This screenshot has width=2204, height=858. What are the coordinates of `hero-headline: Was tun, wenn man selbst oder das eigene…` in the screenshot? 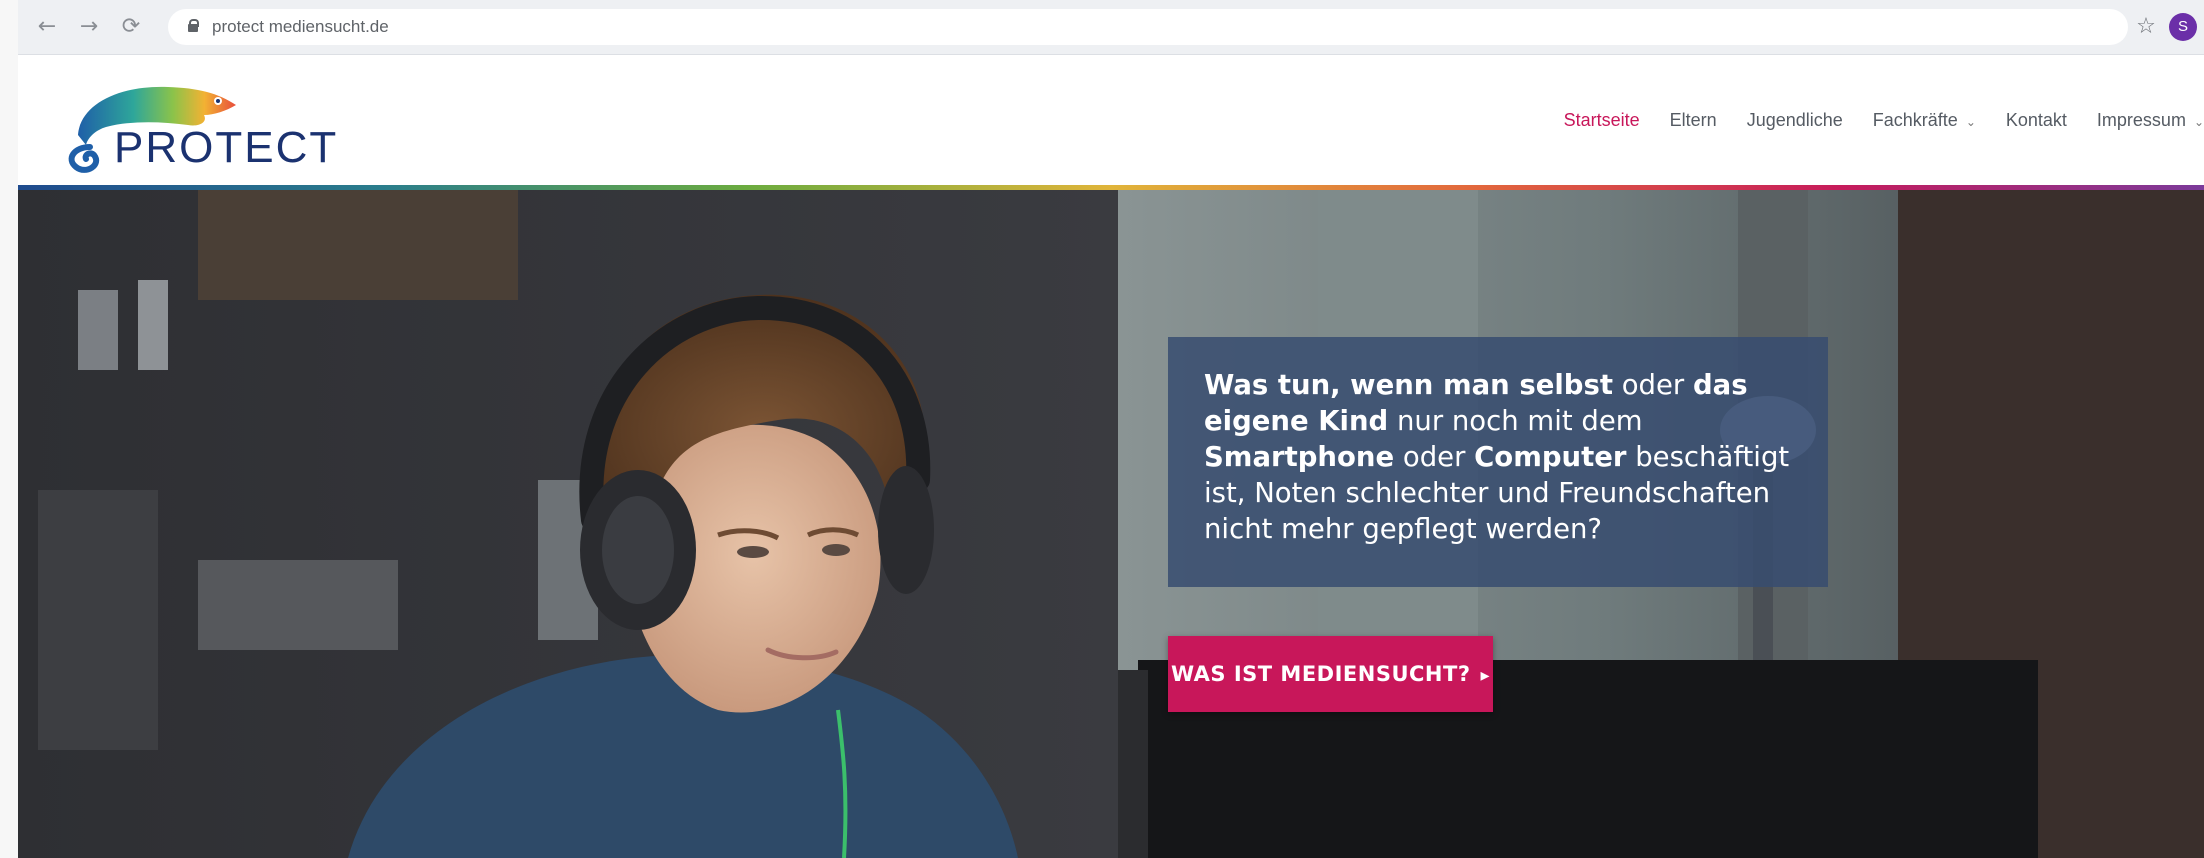 It's located at (1498, 457).